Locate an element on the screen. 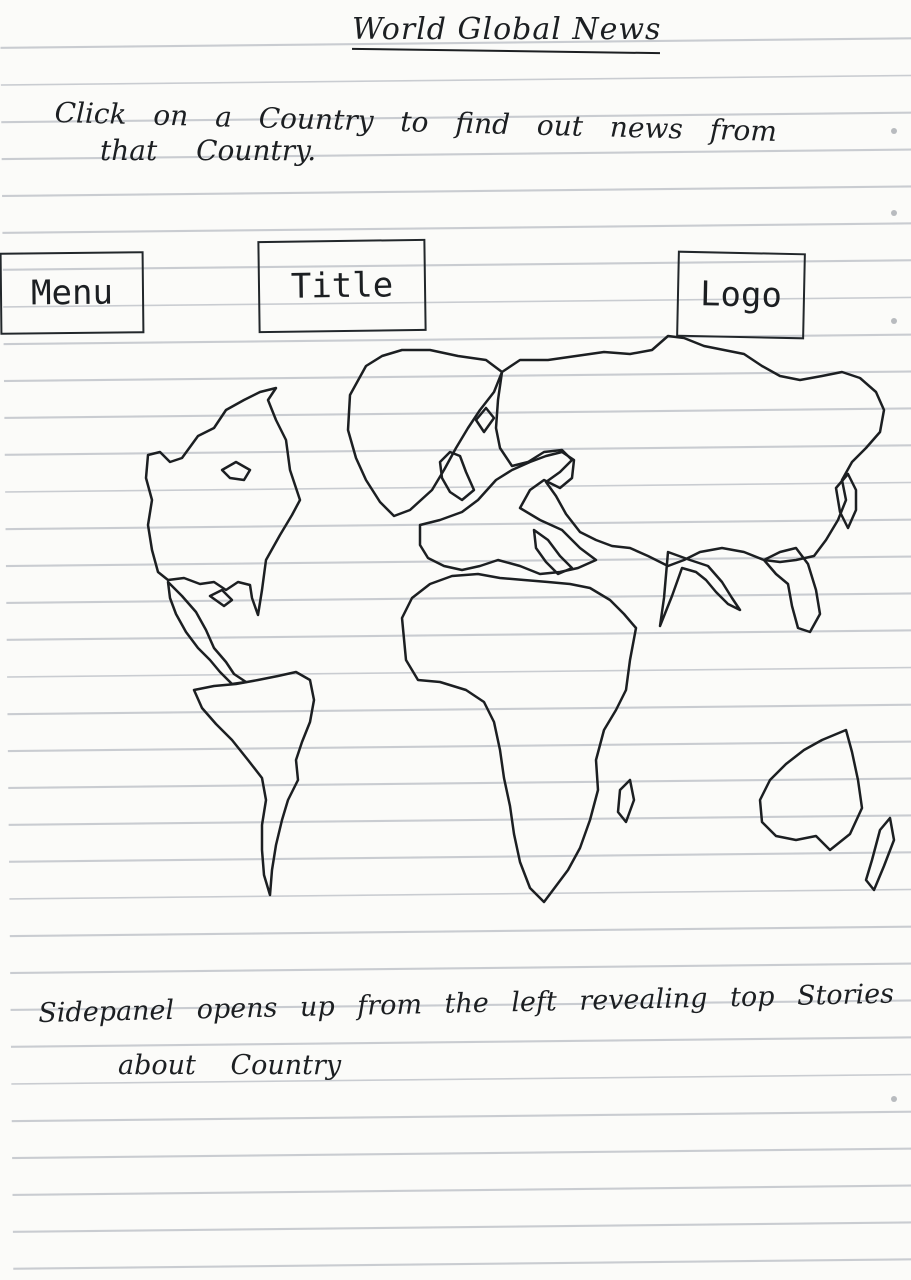  logo-label: Logo is located at coordinates (741, 295).